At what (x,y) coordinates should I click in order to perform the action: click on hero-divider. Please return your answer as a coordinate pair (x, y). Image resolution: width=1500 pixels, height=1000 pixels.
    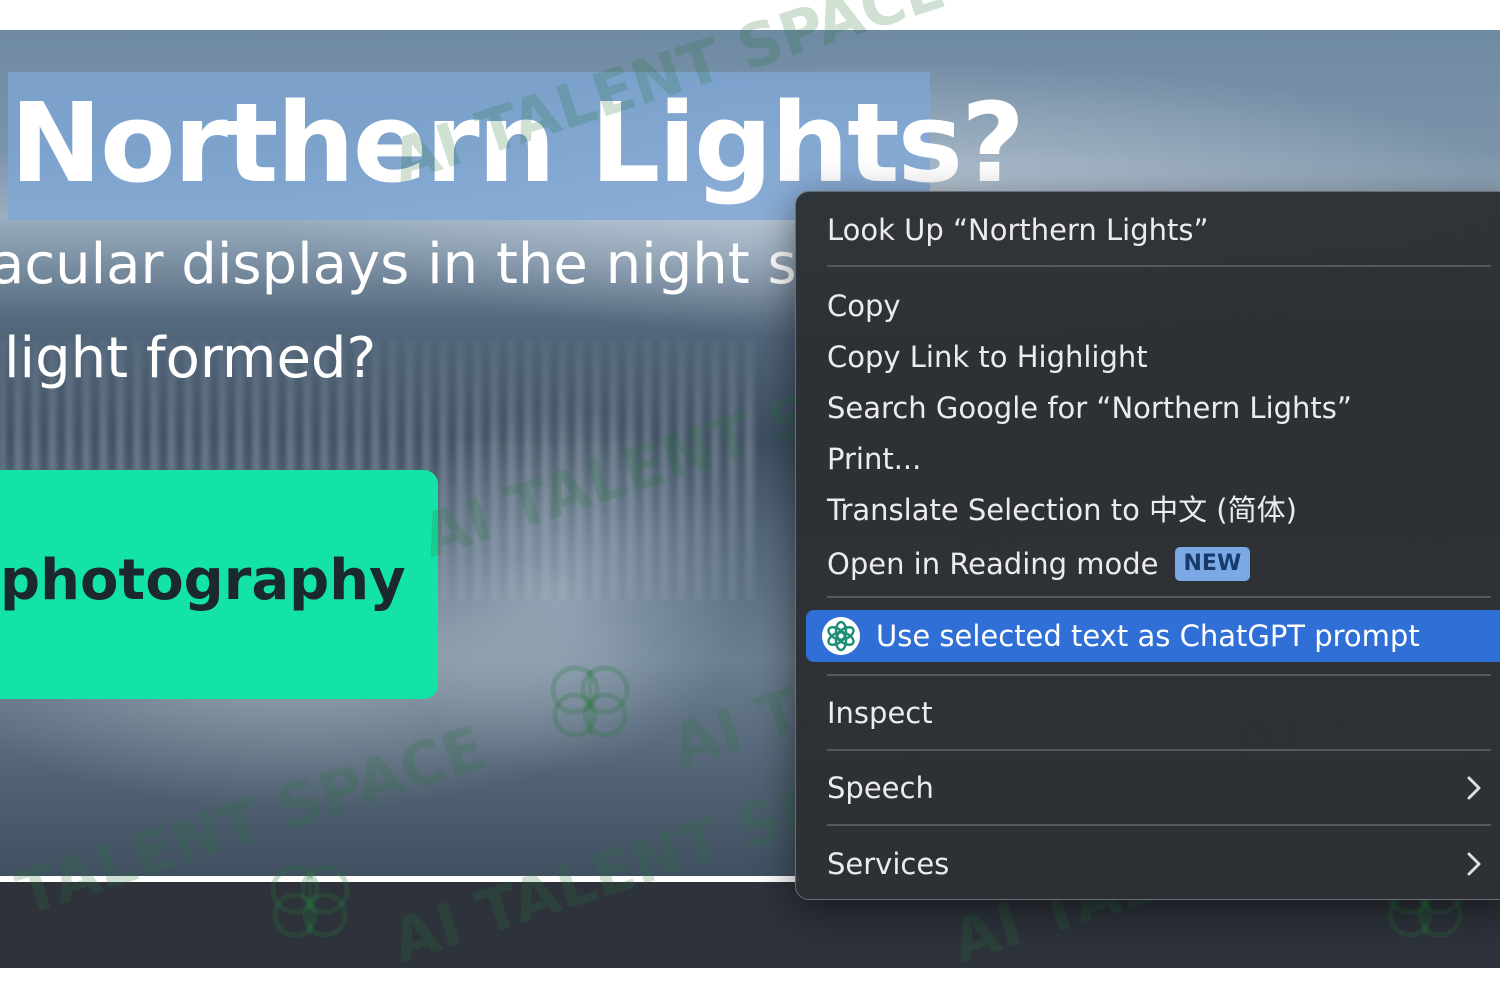
    Looking at the image, I should click on (400, 879).